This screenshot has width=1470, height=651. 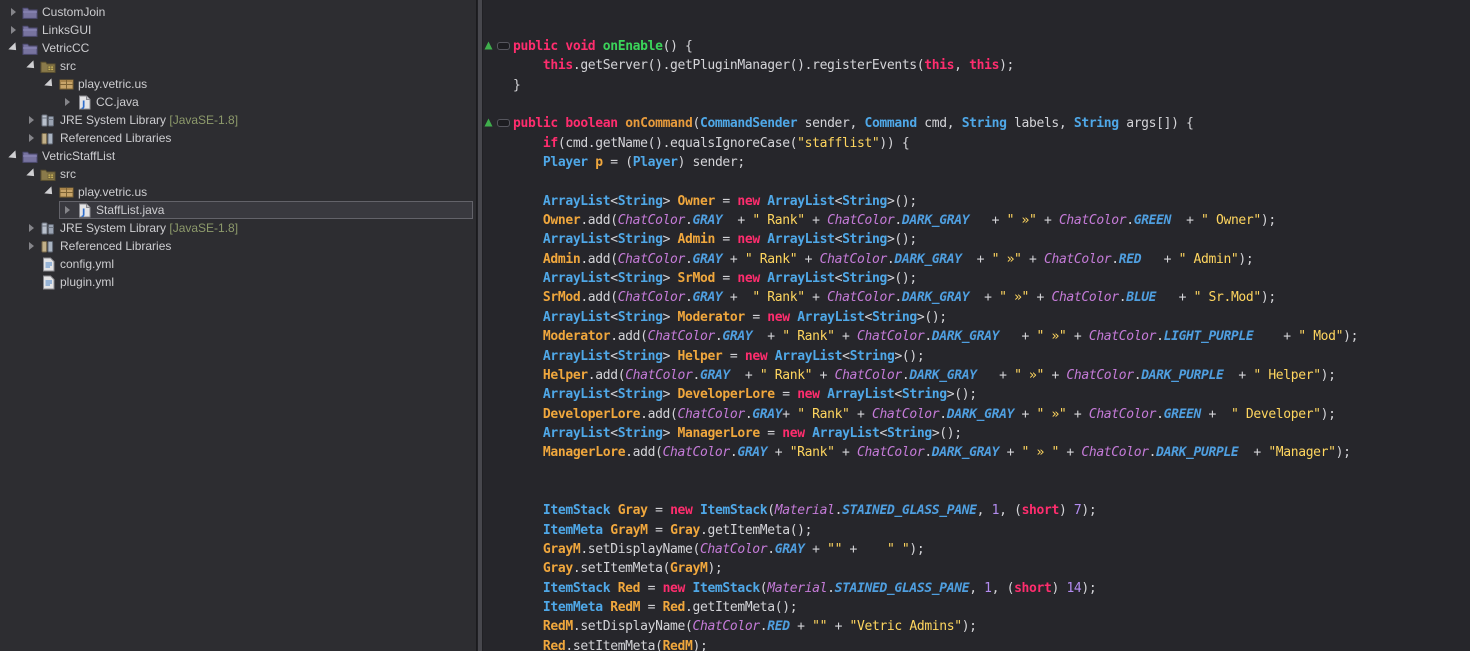 I want to click on tree-item-label: src, so click(x=68, y=174).